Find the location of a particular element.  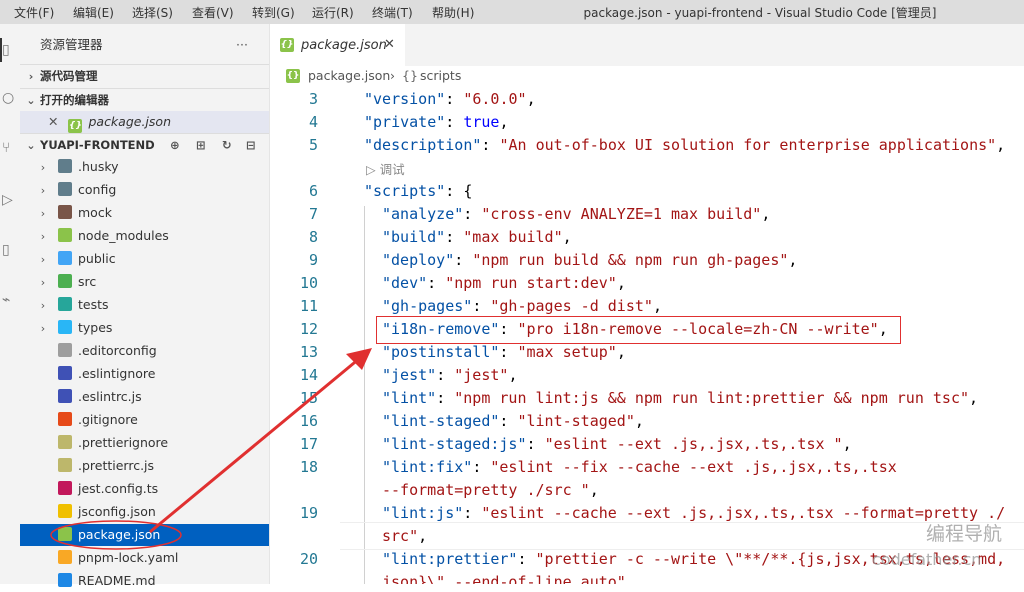

menu-terminal: 终端(T) is located at coordinates (392, 12).